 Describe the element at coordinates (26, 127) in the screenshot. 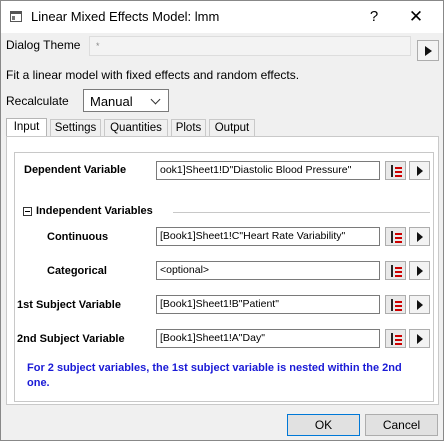

I see `tab-input: Input` at that location.